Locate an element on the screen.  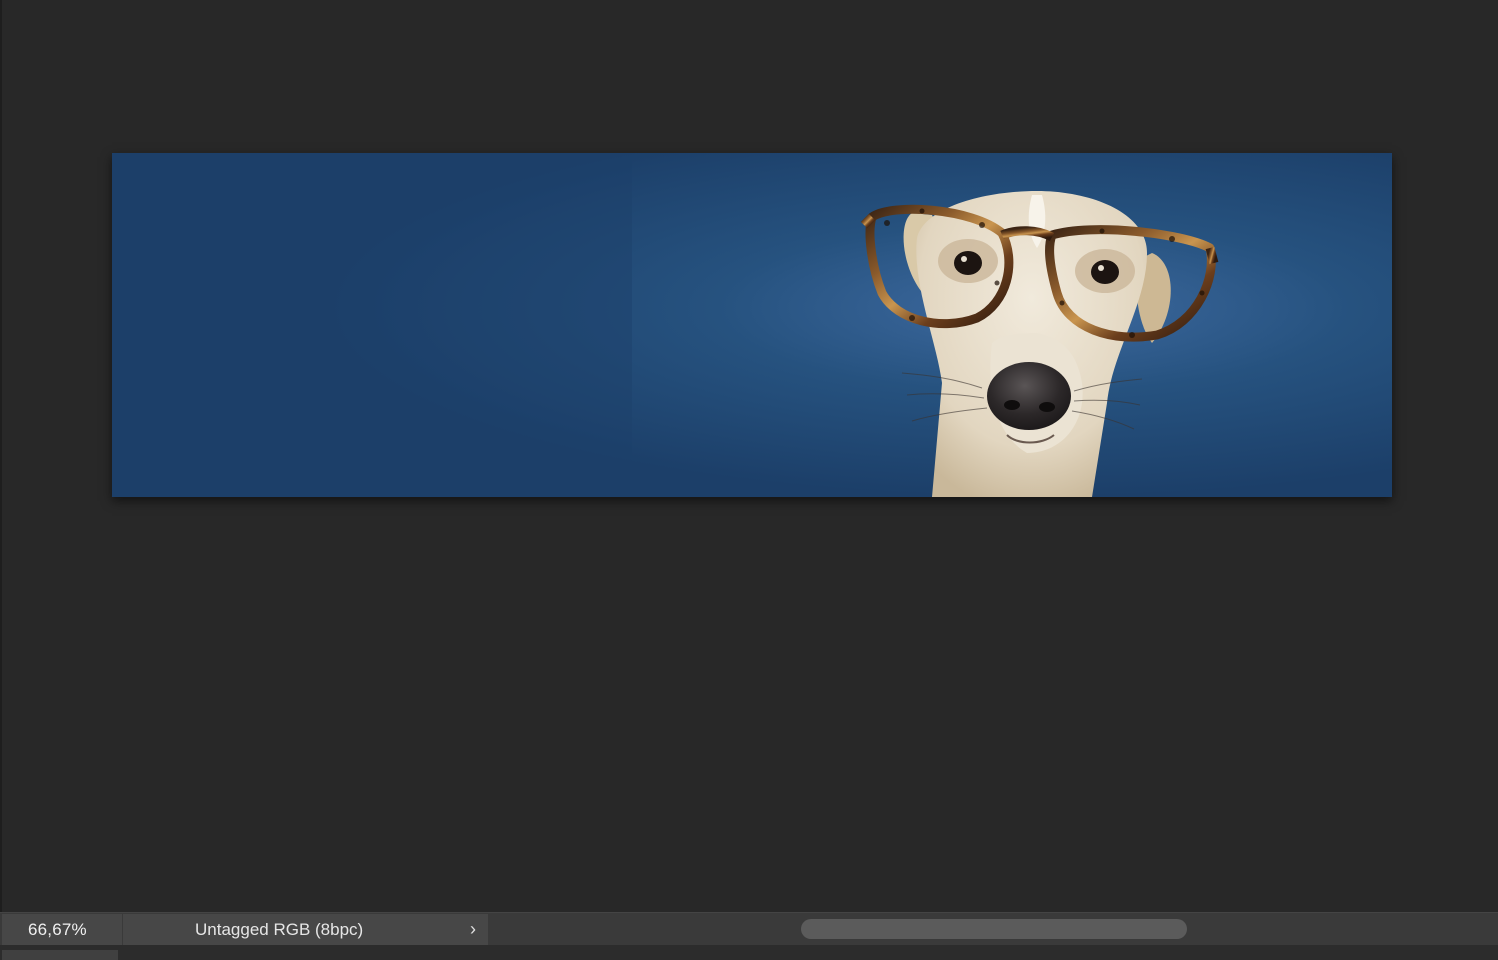
document-info-label: Untagged RGB (8bpc) is located at coordinates (279, 929).